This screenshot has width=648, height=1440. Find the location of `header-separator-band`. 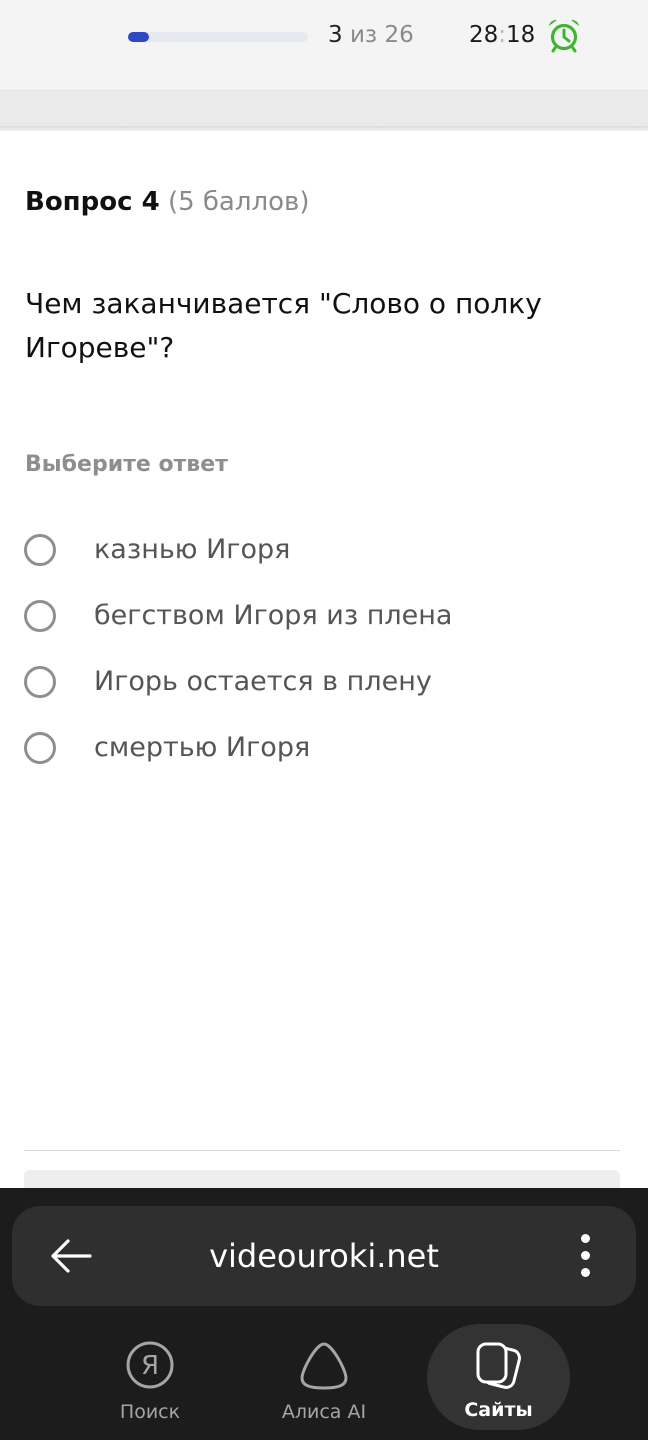

header-separator-band is located at coordinates (324, 111).